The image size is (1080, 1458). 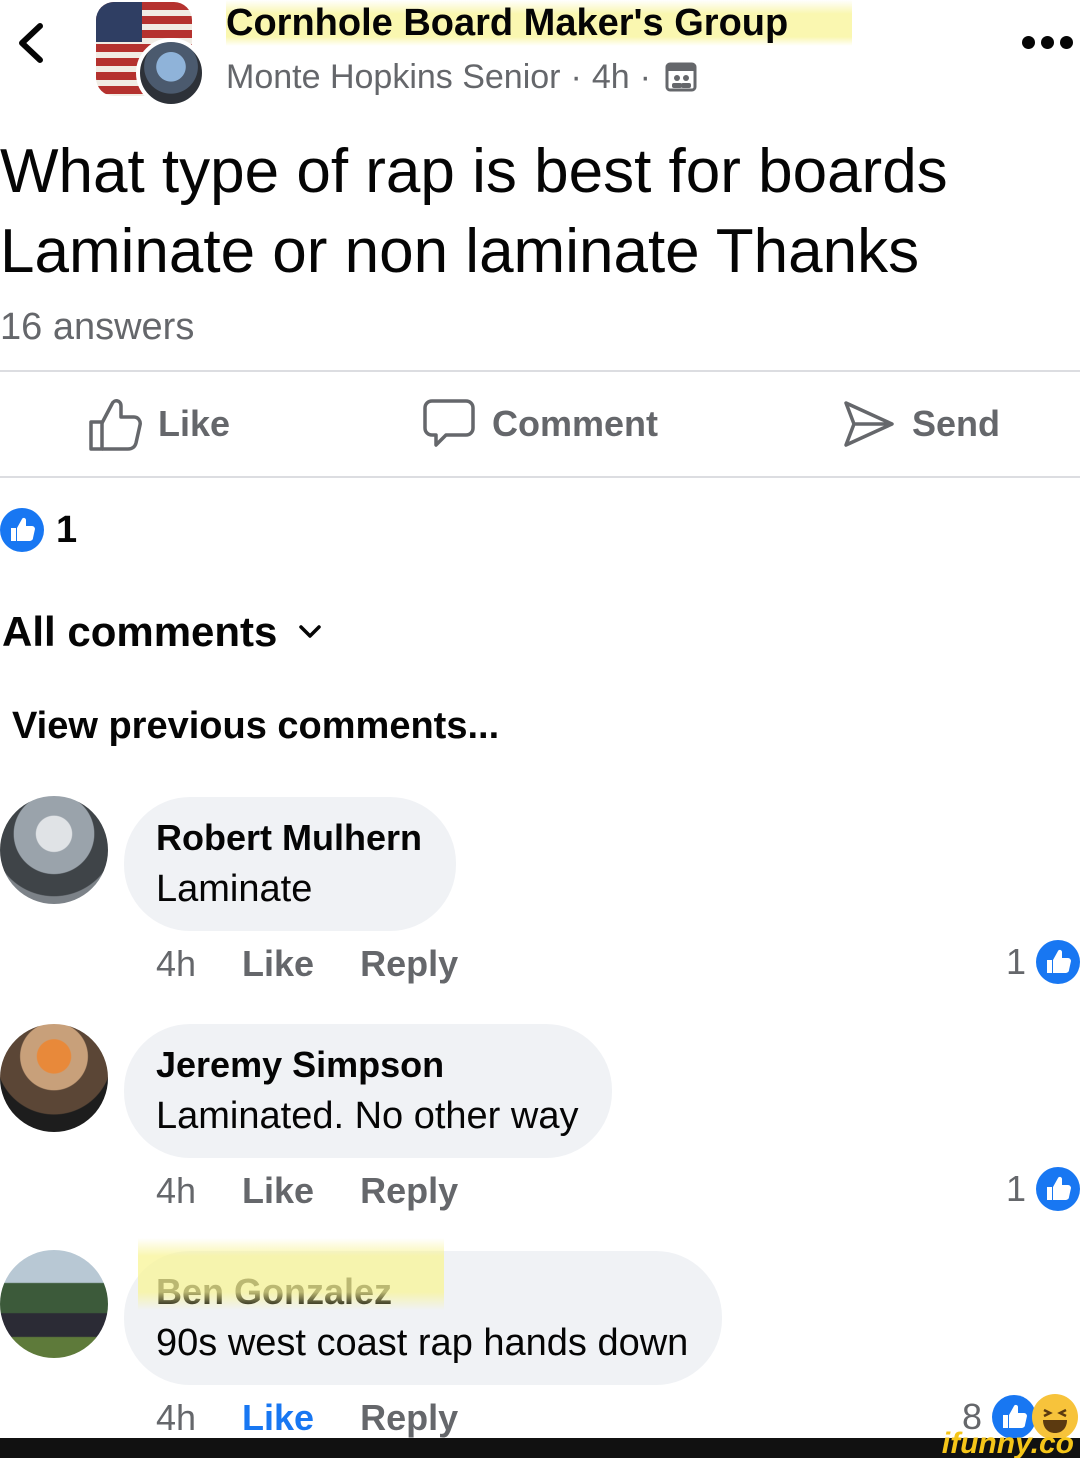 What do you see at coordinates (290, 864) in the screenshot?
I see `comment-bubble: Robert Mulhern Laminate` at bounding box center [290, 864].